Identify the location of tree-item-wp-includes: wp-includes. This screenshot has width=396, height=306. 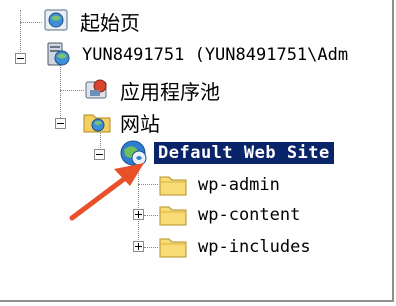
(234, 247).